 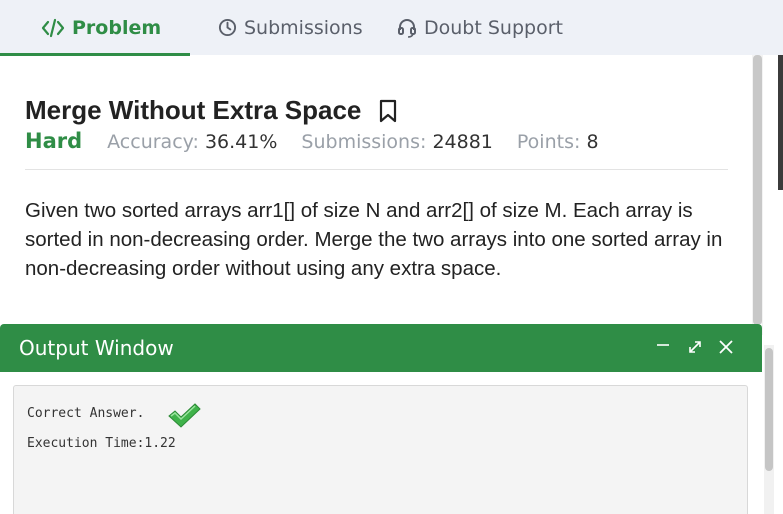 I want to click on bookmark-icon, so click(x=388, y=111).